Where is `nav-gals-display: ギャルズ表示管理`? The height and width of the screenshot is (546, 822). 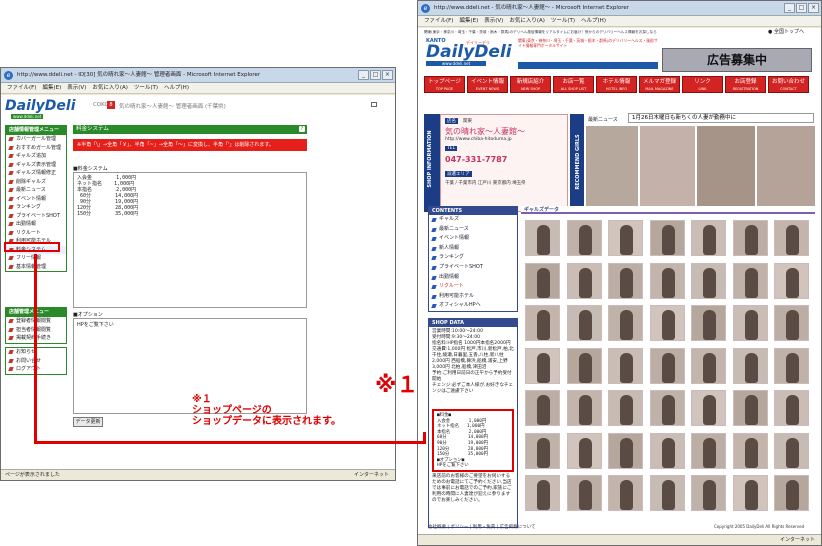
nav-gals-display: ギャルズ表示管理 is located at coordinates (36, 164).